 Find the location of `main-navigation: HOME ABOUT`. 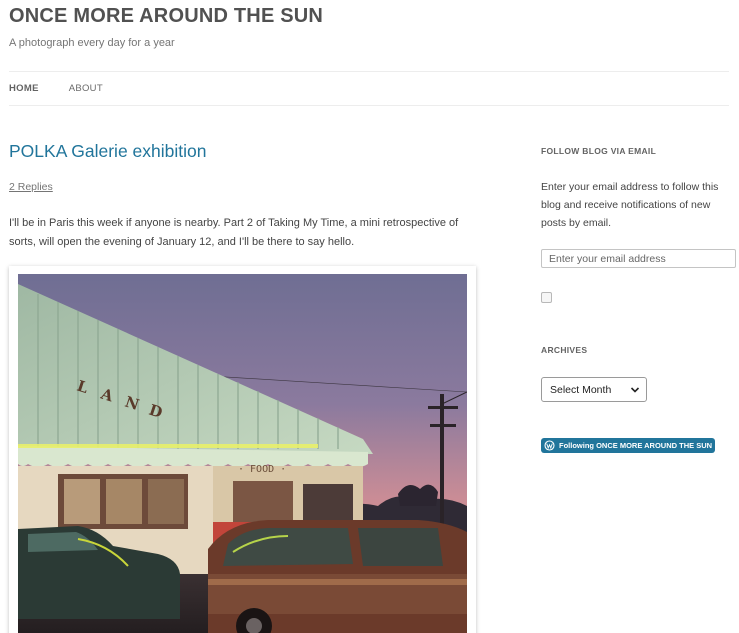

main-navigation: HOME ABOUT is located at coordinates (56, 88).